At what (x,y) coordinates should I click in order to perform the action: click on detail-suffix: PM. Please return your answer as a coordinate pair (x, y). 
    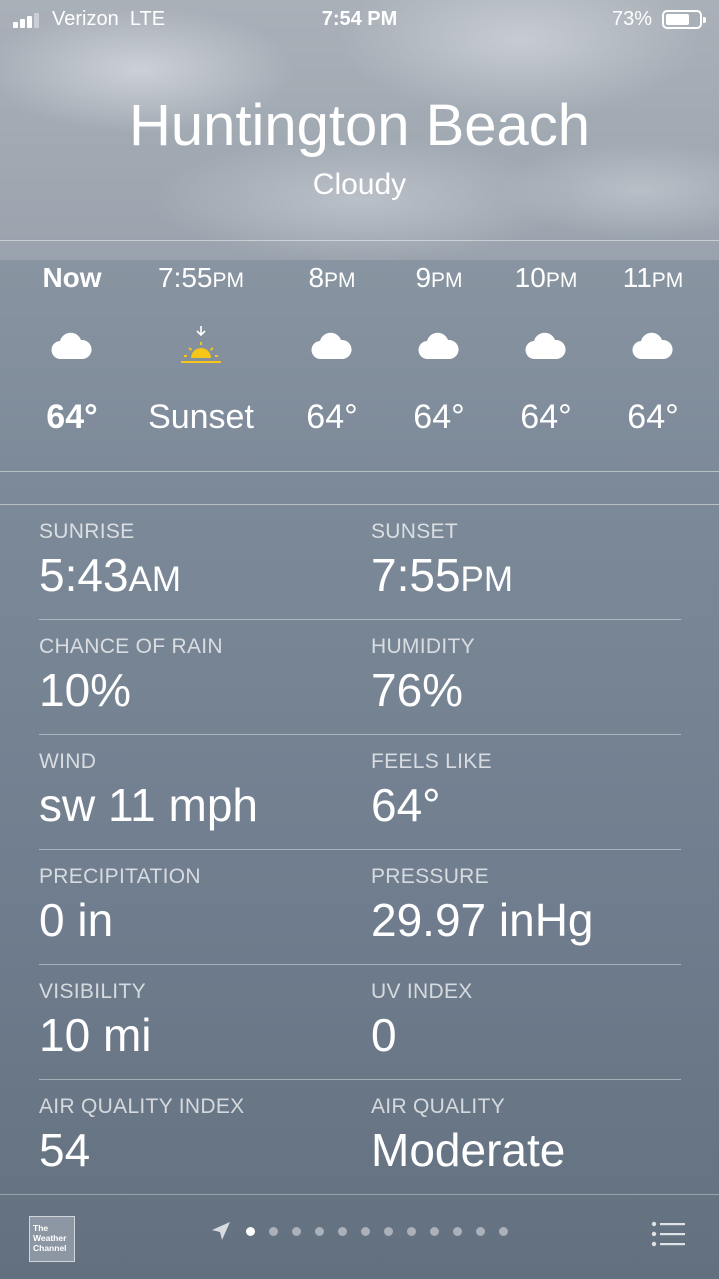
    Looking at the image, I should click on (487, 579).